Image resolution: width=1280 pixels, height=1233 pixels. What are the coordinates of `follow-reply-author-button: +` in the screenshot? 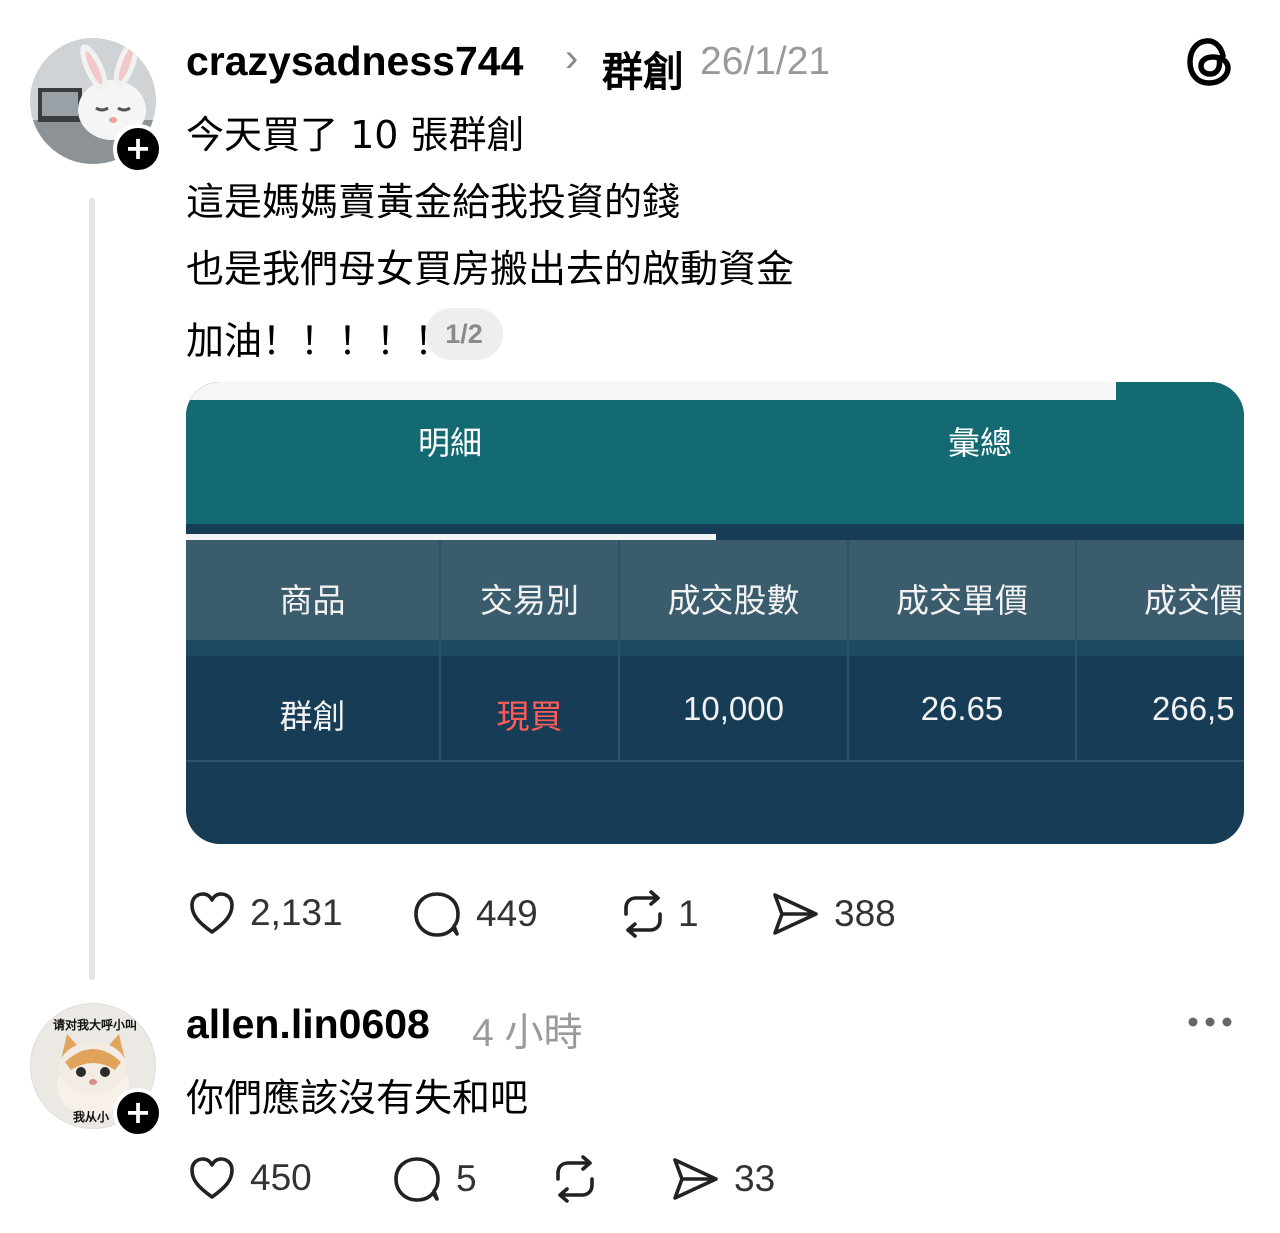 It's located at (138, 1113).